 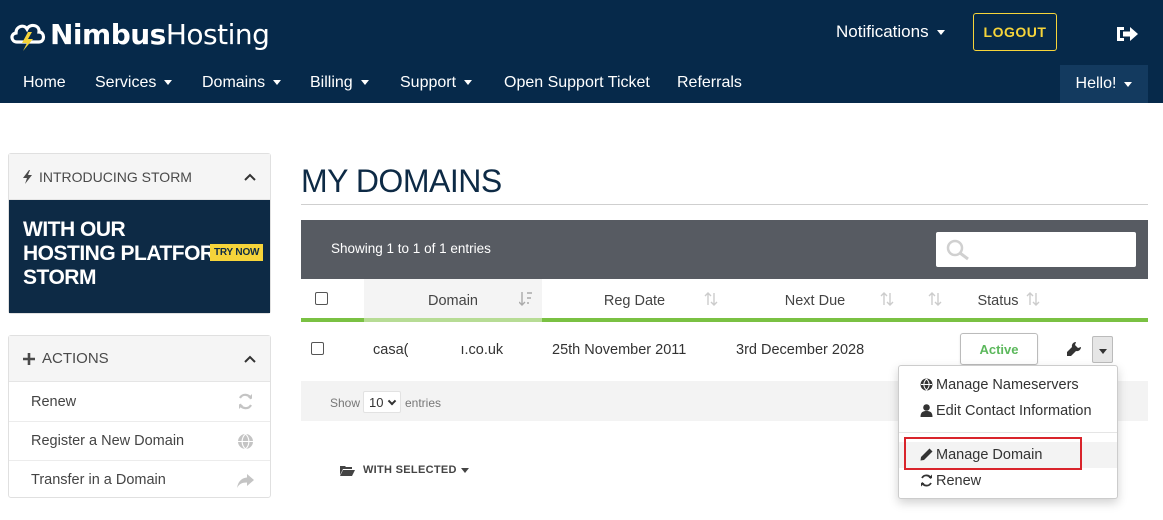 I want to click on nav-domains: Domains, so click(x=242, y=83).